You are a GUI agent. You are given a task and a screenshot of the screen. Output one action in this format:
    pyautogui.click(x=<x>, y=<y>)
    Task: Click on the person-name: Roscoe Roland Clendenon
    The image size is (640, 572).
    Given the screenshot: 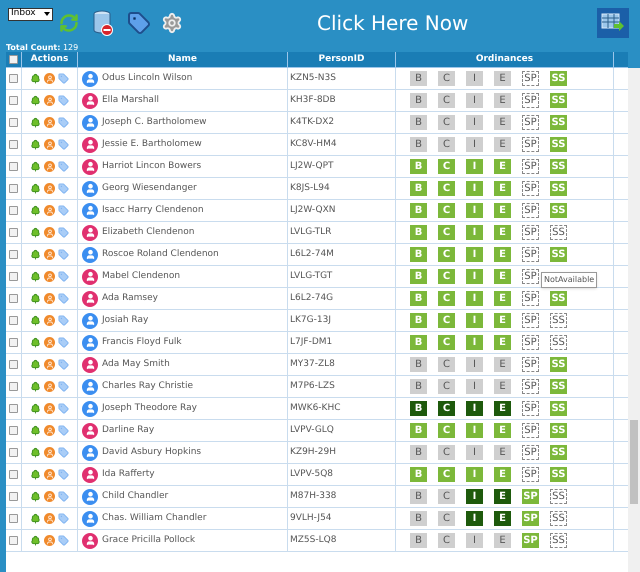 What is the action you would take?
    pyautogui.click(x=160, y=255)
    